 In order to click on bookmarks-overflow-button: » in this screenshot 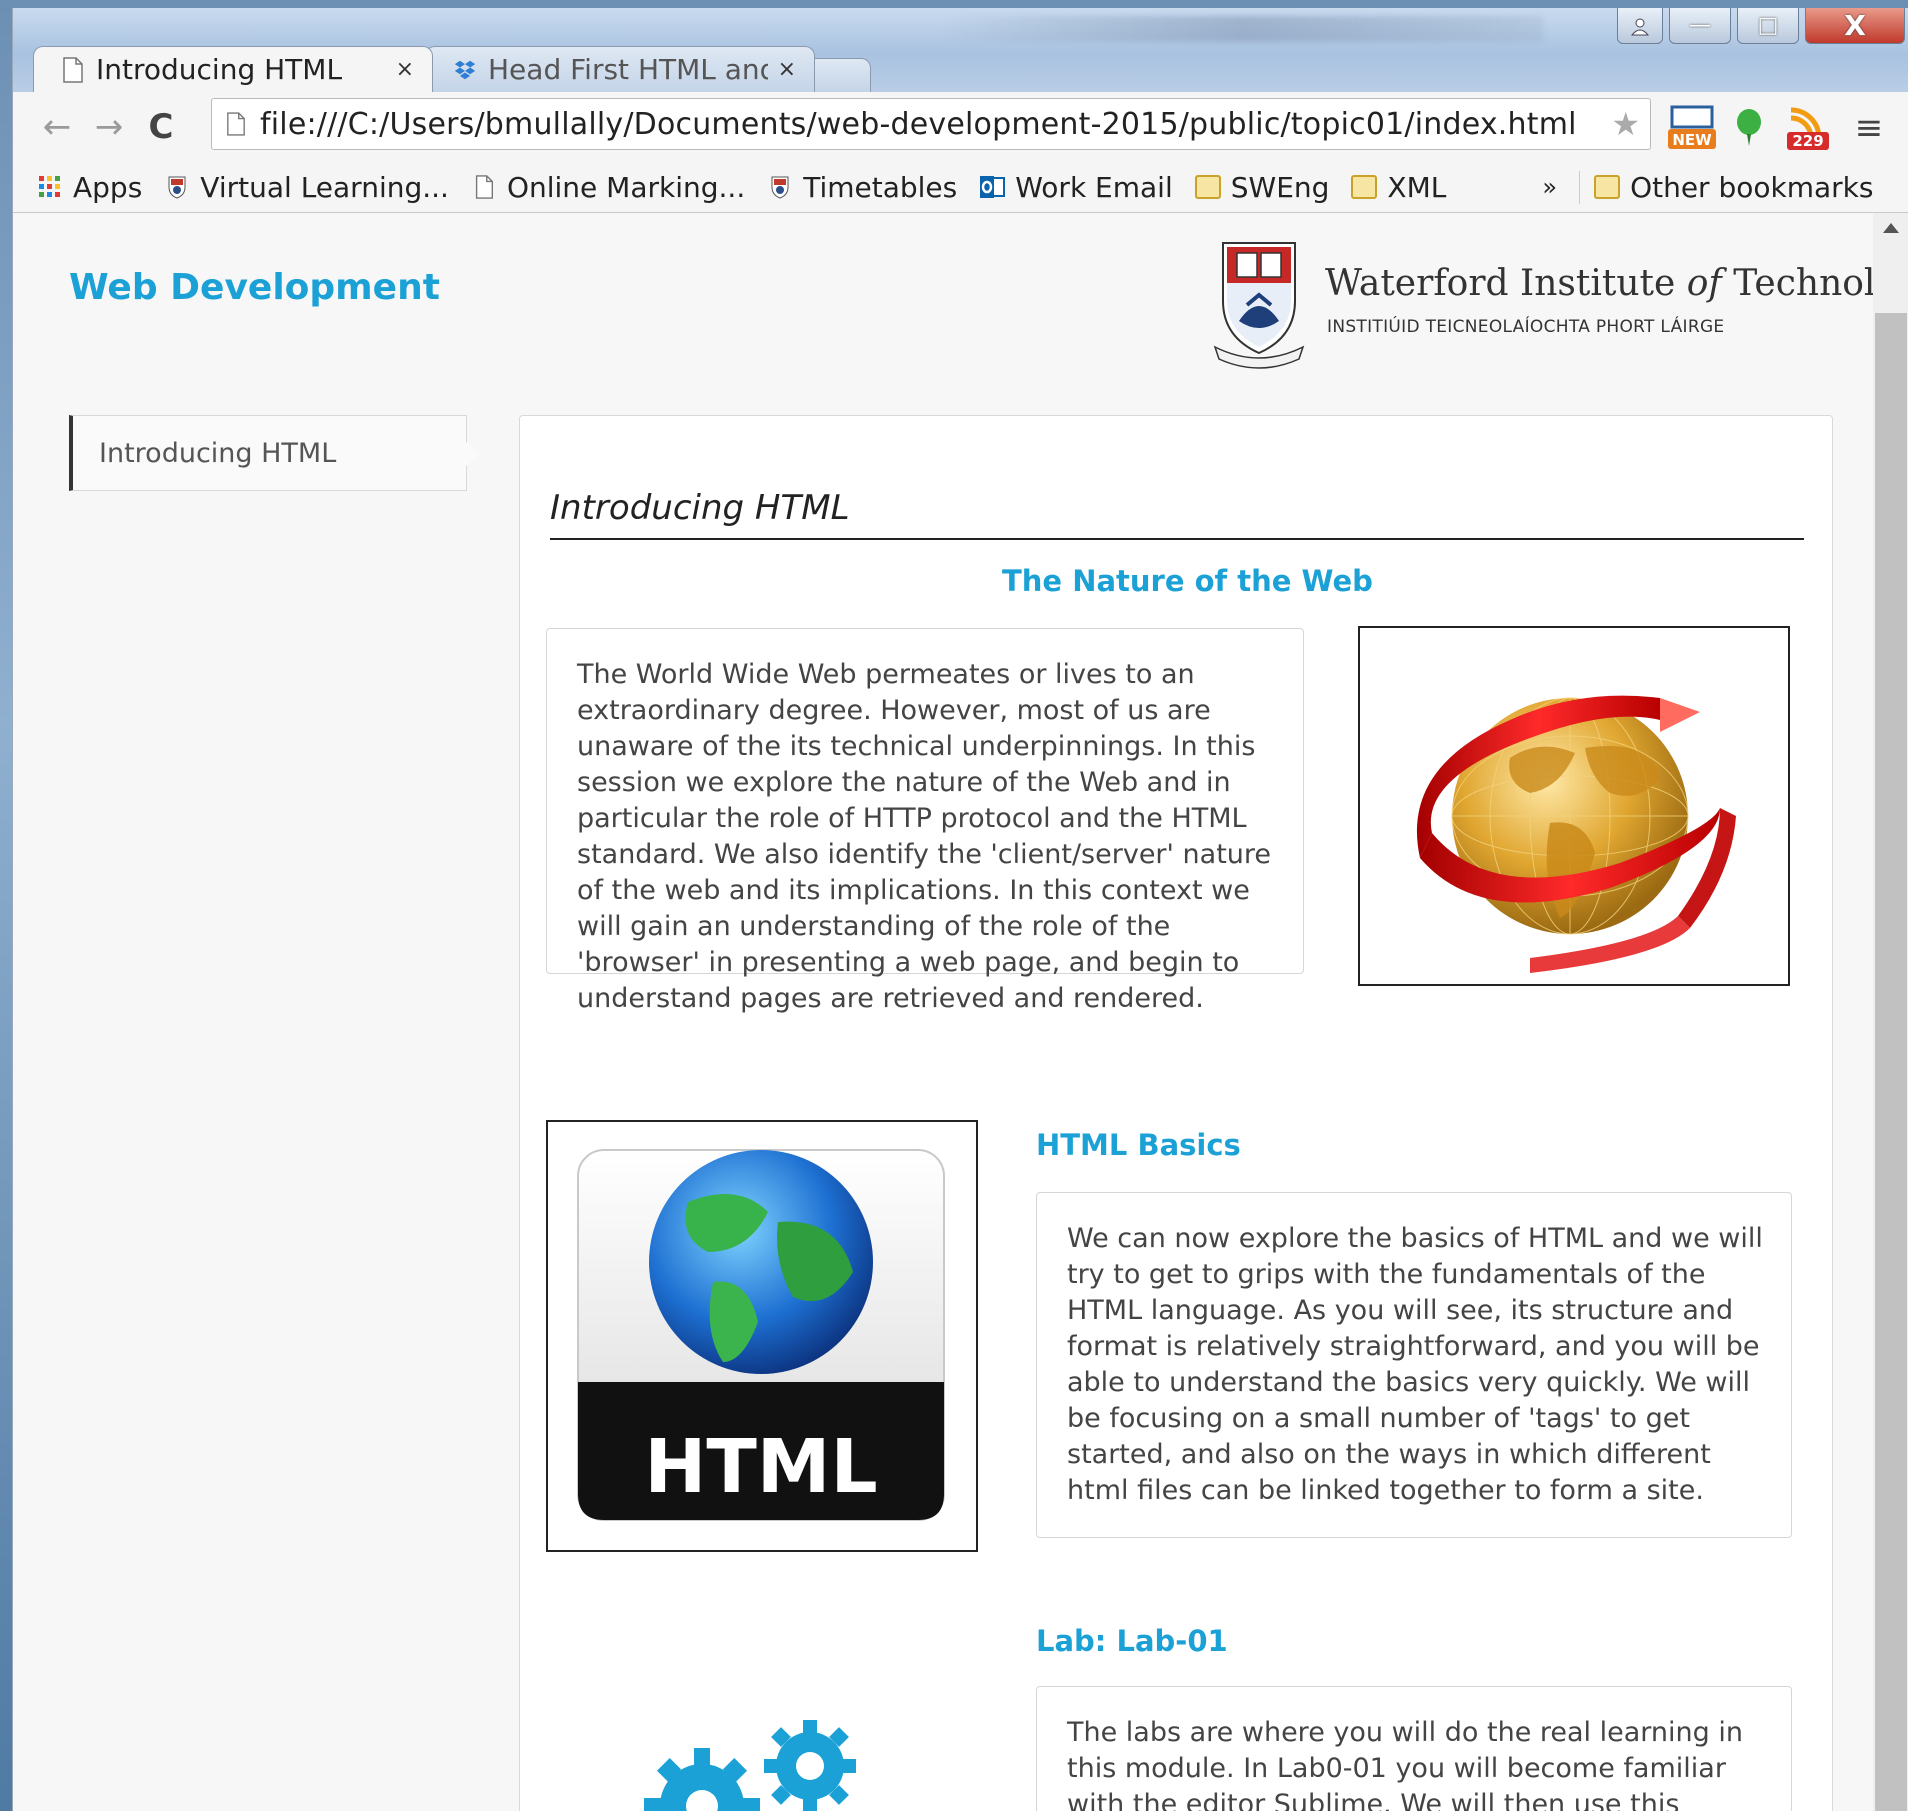, I will do `click(1549, 187)`.